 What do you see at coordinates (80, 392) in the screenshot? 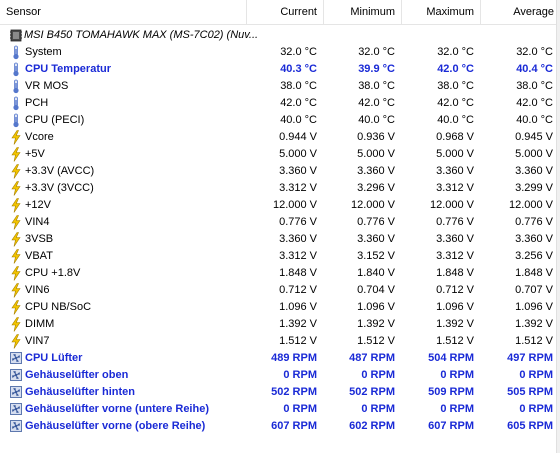
I see `sensor-name: Gehäuselüfter hinten` at bounding box center [80, 392].